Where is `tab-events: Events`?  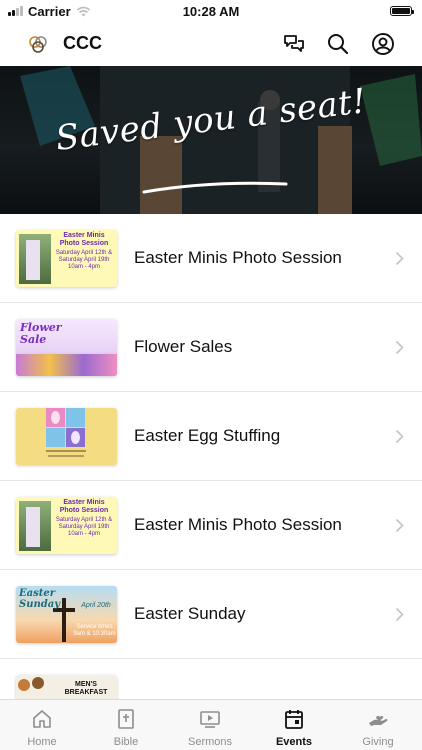 tab-events: Events is located at coordinates (294, 725).